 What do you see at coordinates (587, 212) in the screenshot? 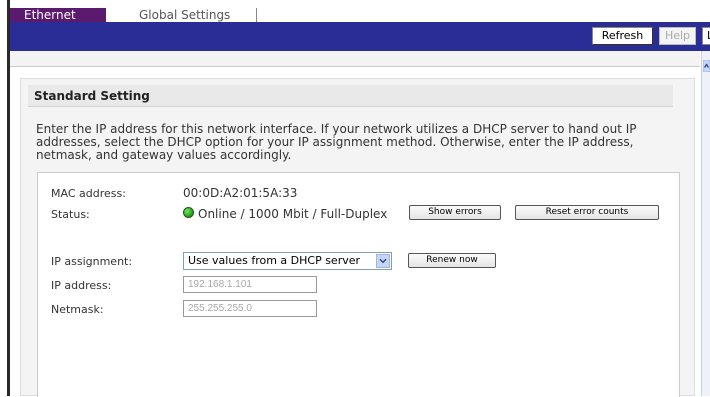
I see `reset-error-counts-button: Reset error counts` at bounding box center [587, 212].